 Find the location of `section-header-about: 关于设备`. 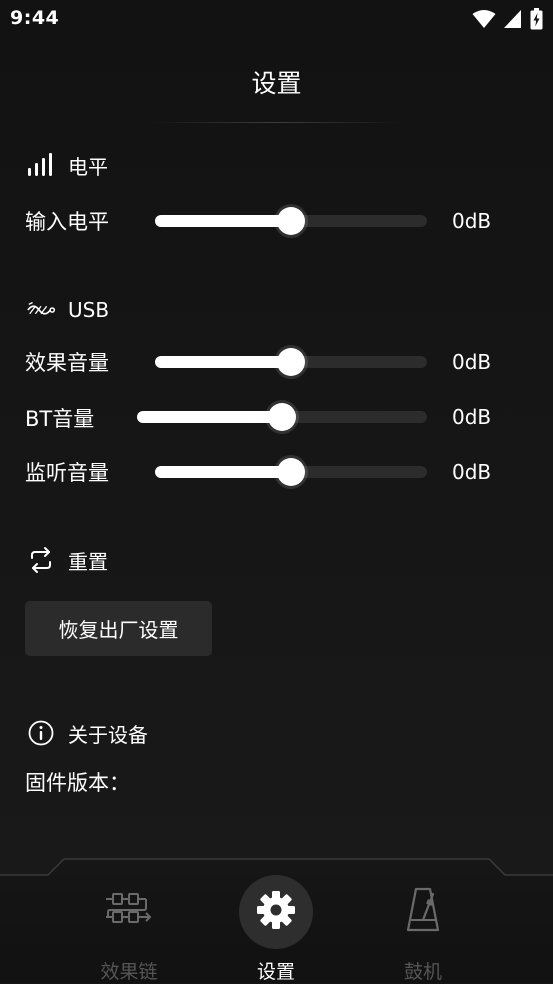

section-header-about: 关于设备 is located at coordinates (87, 733).